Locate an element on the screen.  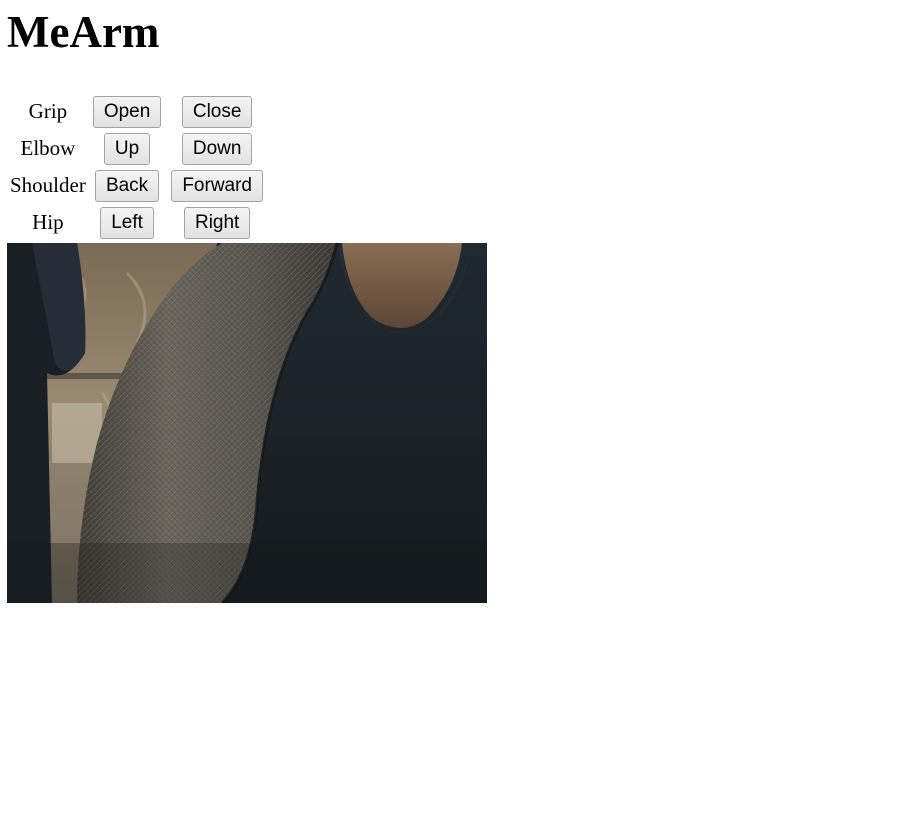
control-row-hip: Hip Left Right is located at coordinates (138, 222).